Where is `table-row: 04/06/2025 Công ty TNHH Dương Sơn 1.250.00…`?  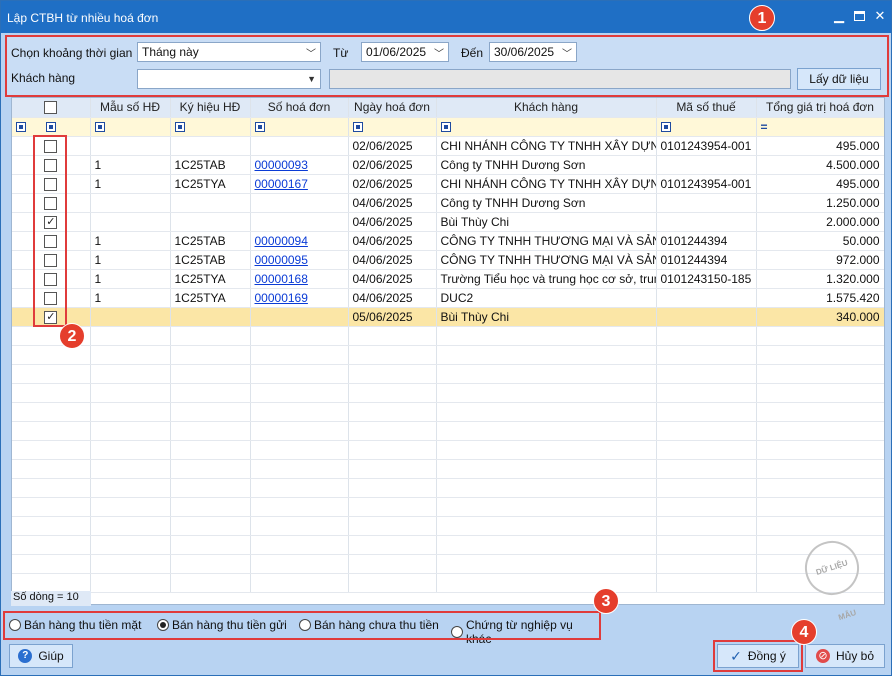
table-row: 04/06/2025 Công ty TNHH Dương Sơn 1.250.00… is located at coordinates (448, 203).